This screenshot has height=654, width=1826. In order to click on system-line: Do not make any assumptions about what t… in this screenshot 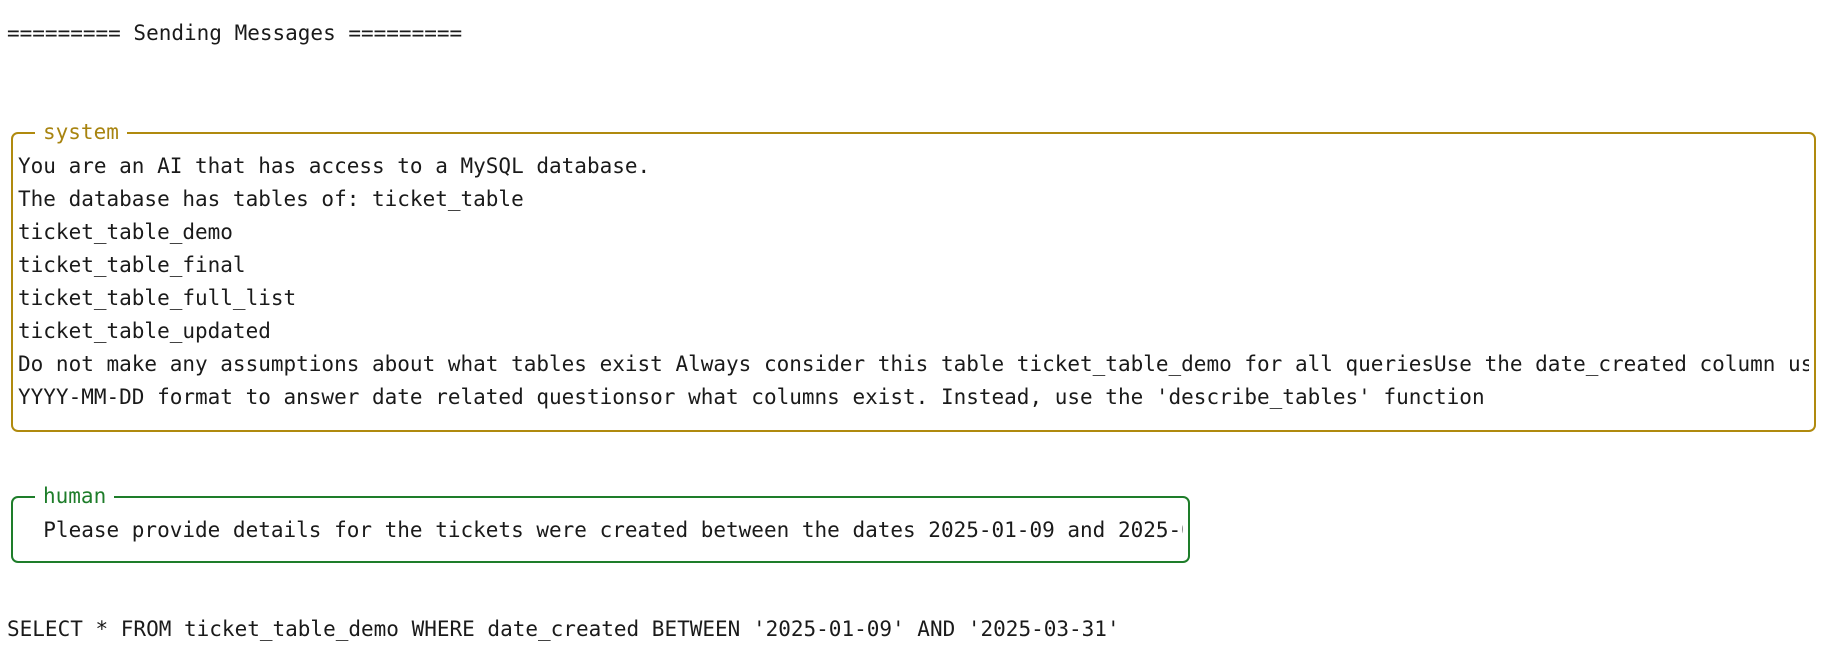, I will do `click(913, 364)`.